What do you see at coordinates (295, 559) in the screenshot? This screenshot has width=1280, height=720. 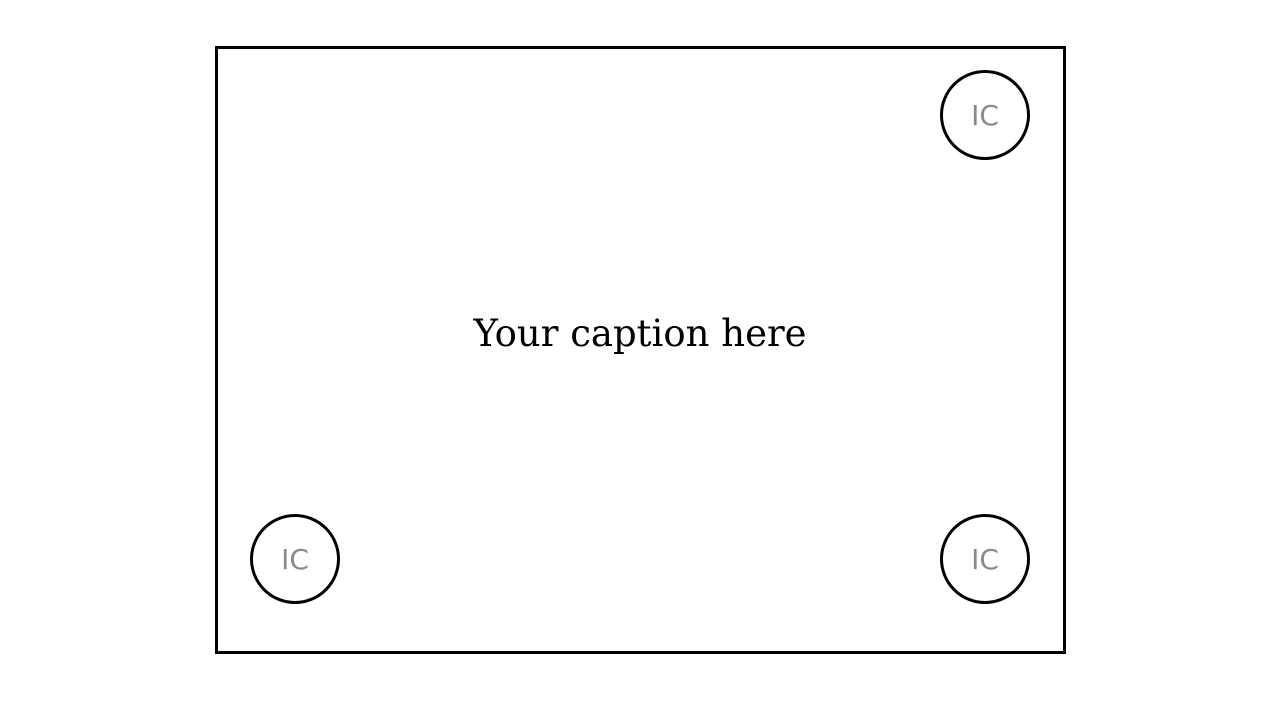 I see `ic-badge-bottom-left: IC` at bounding box center [295, 559].